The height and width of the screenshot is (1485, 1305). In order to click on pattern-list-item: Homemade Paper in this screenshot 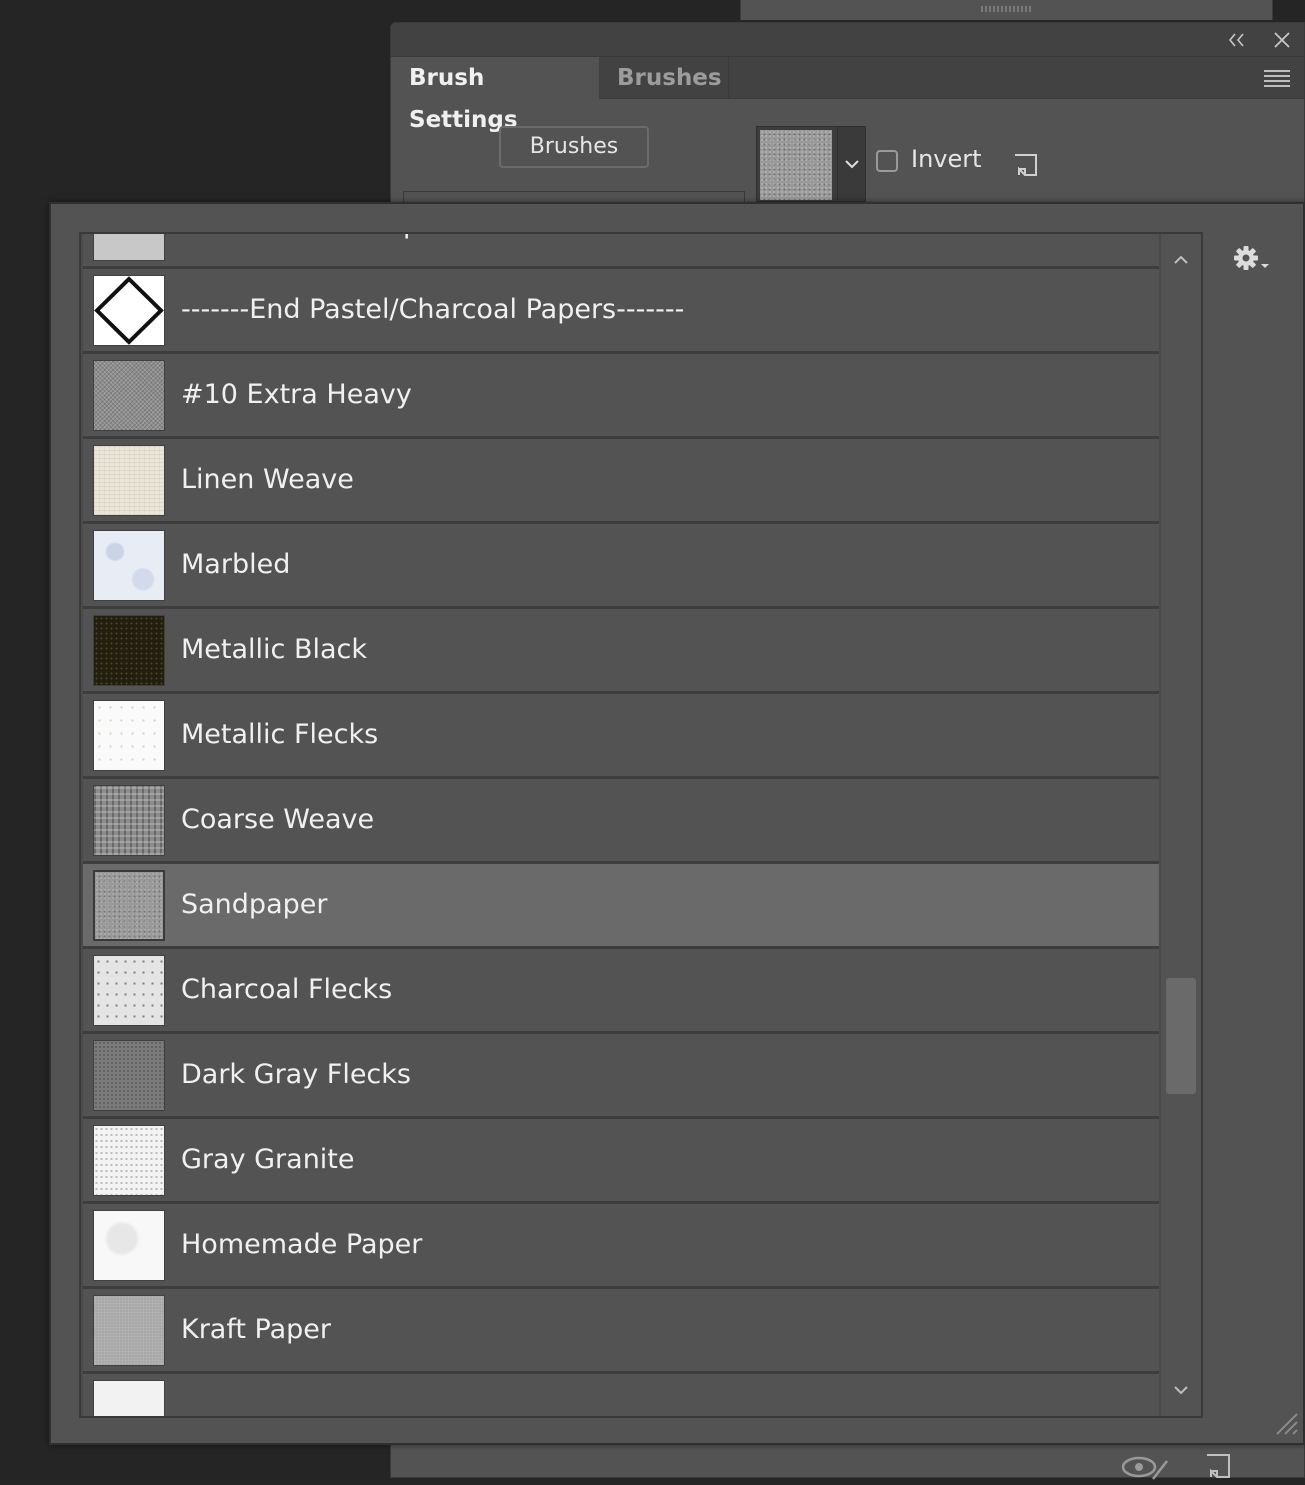, I will do `click(621, 1246)`.